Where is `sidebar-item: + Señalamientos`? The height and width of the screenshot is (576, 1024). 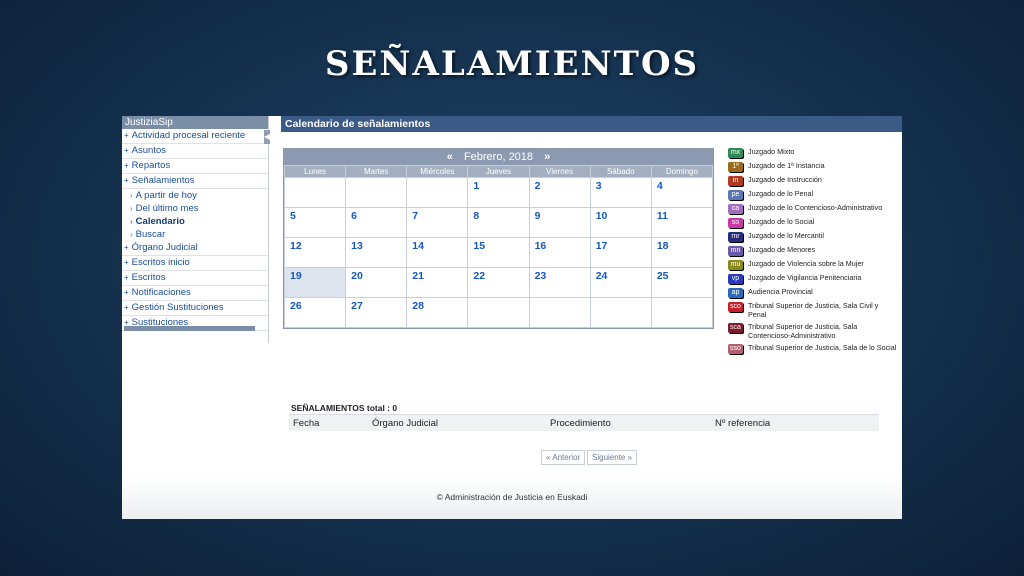 sidebar-item: + Señalamientos is located at coordinates (195, 181).